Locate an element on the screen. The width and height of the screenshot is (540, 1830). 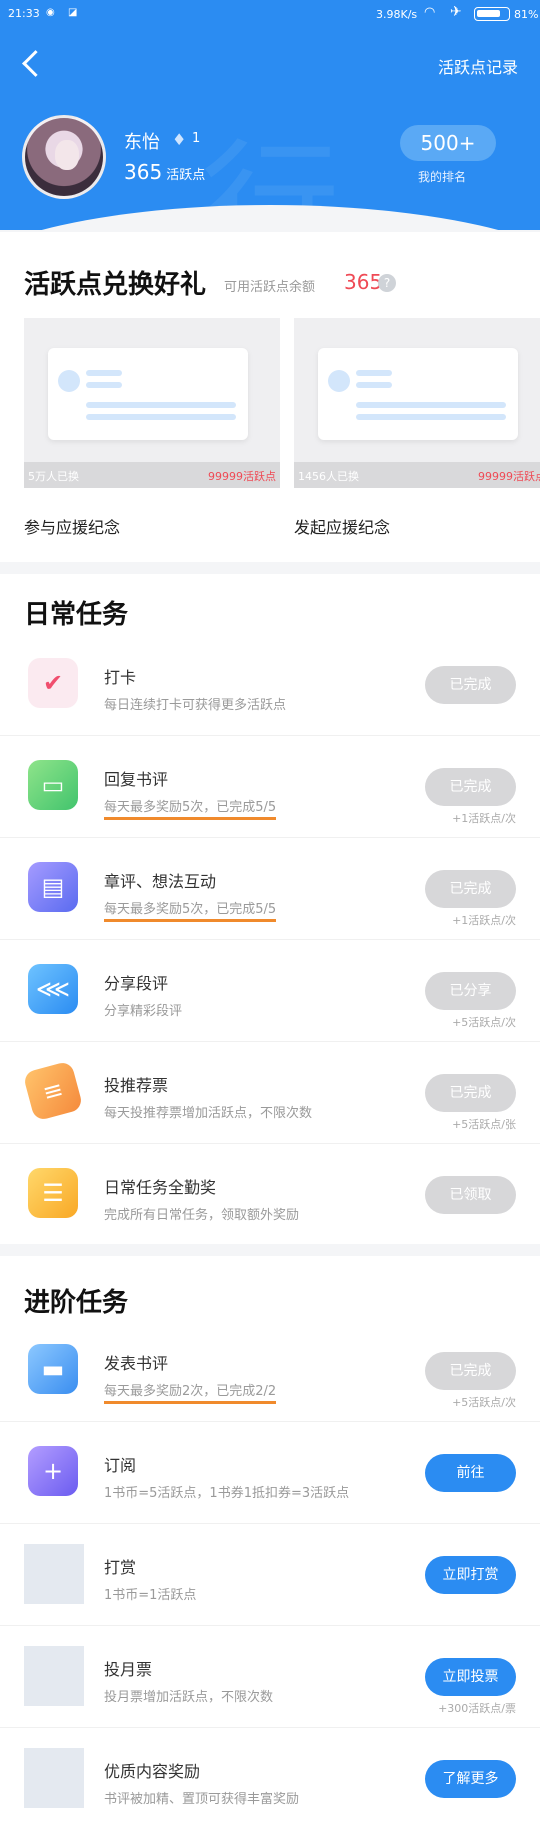
battery-icon is located at coordinates (492, 14).